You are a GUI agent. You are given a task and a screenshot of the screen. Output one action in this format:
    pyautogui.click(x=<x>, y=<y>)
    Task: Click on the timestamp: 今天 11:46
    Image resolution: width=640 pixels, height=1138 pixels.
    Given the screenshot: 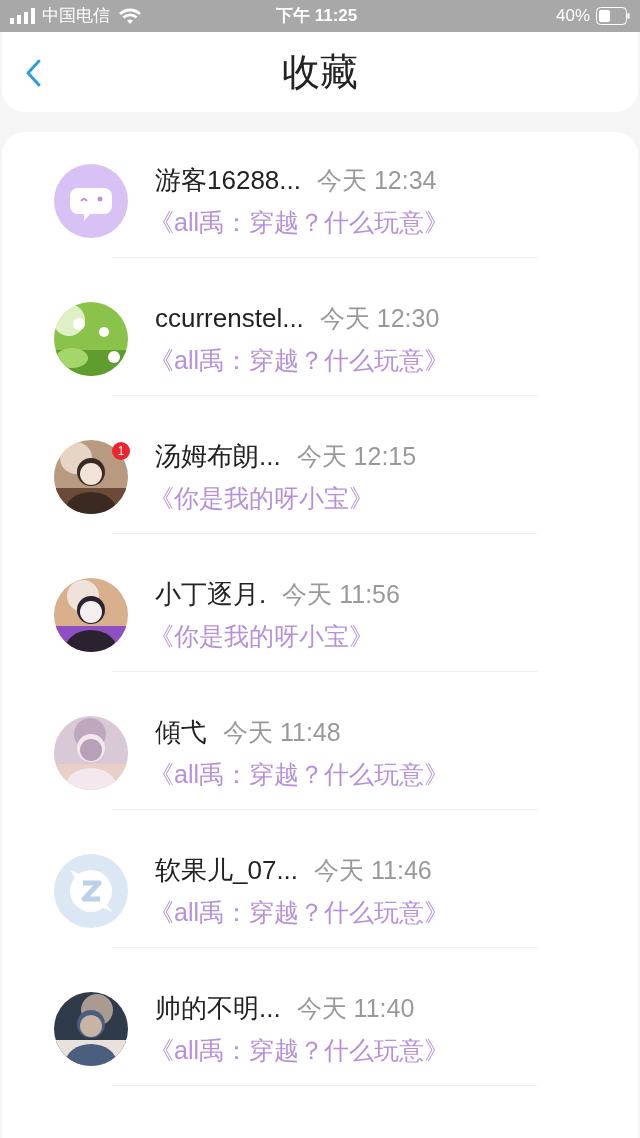 What is the action you would take?
    pyautogui.click(x=373, y=870)
    